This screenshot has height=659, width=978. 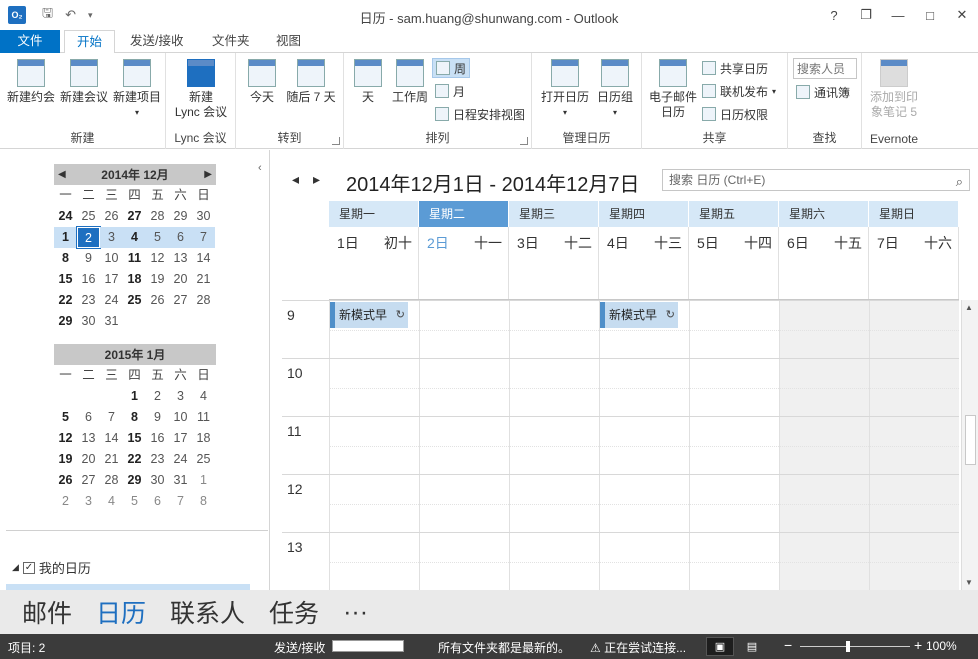 I want to click on calendar-groups-button: 日历组 ▾, so click(x=615, y=89).